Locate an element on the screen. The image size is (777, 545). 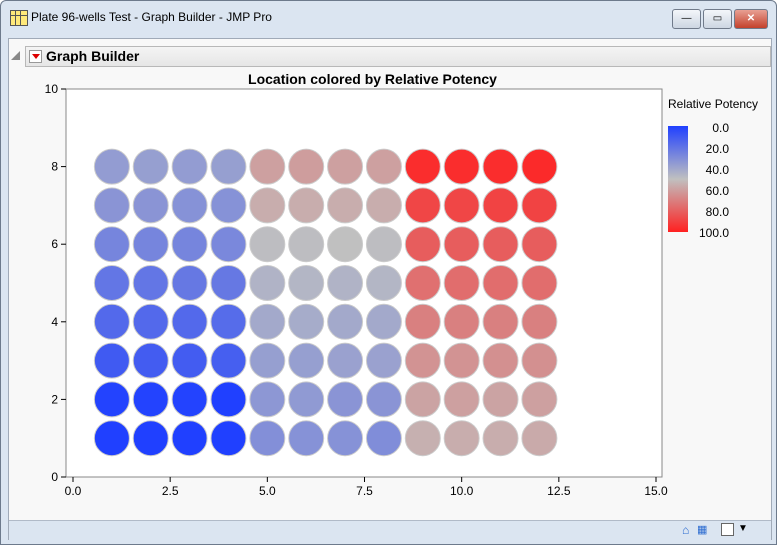
y-tick-label: 2 is located at coordinates (54, 399).